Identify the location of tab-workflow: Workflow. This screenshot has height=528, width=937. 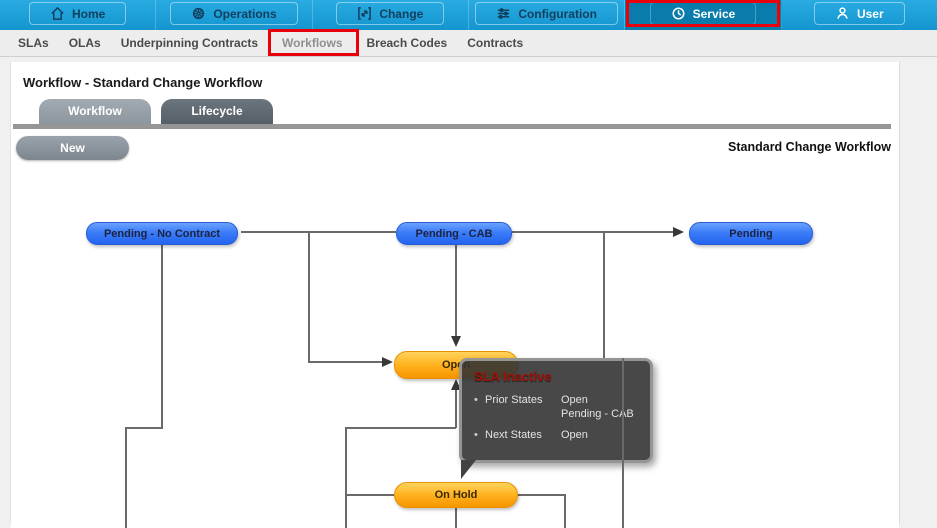
(95, 111).